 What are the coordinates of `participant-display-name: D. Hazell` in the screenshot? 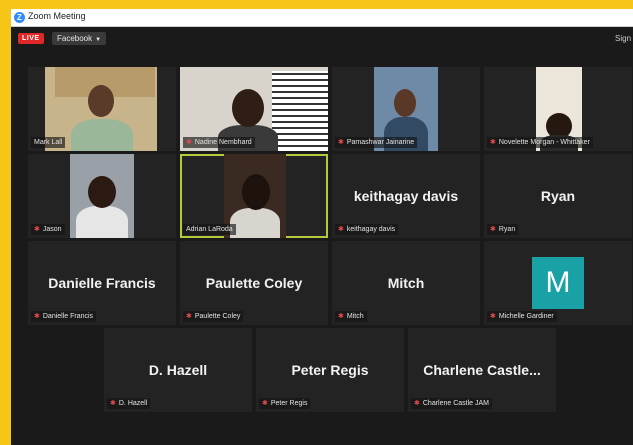 It's located at (178, 370).